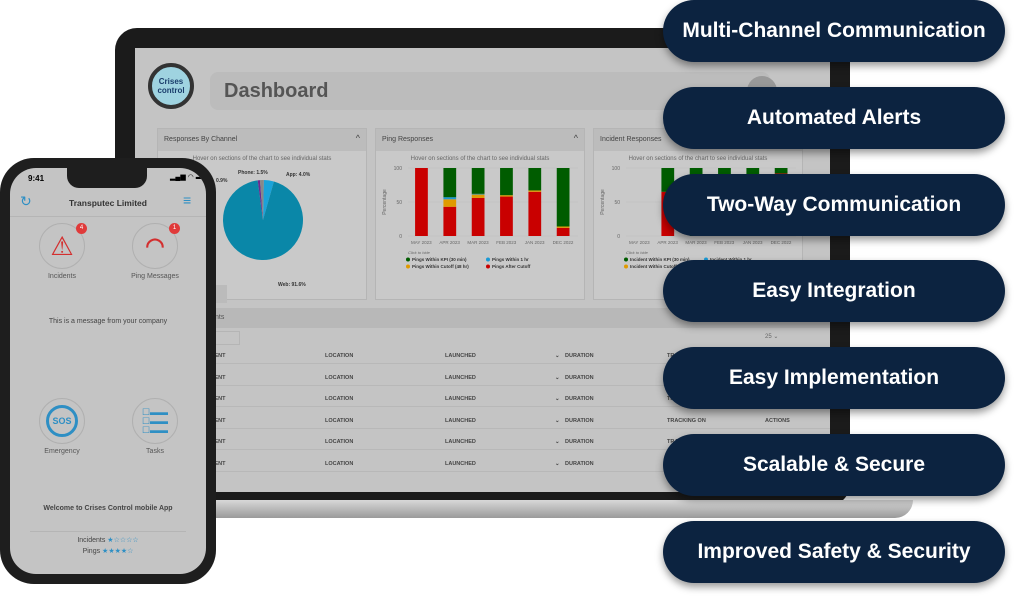 This screenshot has width=1024, height=609. What do you see at coordinates (834, 31) in the screenshot?
I see `feature-pill: Multi-Channel Communication` at bounding box center [834, 31].